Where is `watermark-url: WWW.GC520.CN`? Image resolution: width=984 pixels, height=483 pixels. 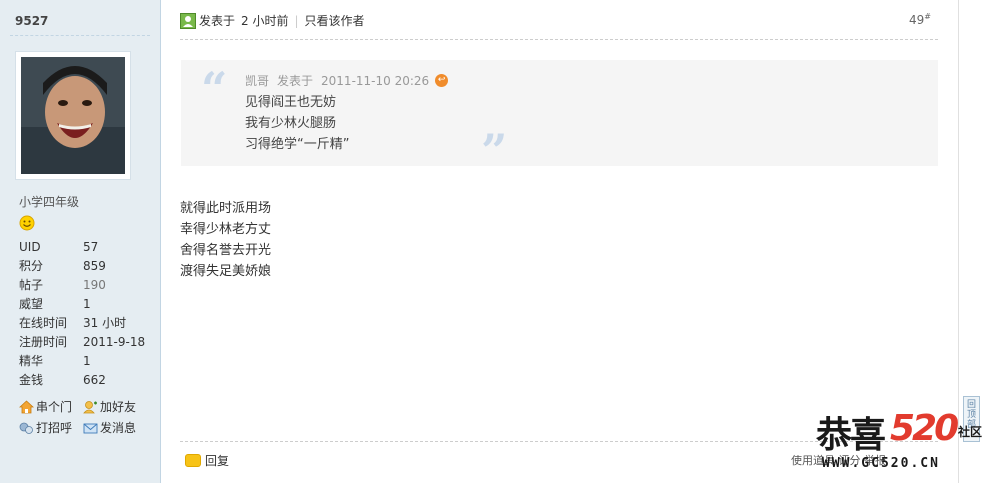 watermark-url: WWW.GC520.CN is located at coordinates (881, 463).